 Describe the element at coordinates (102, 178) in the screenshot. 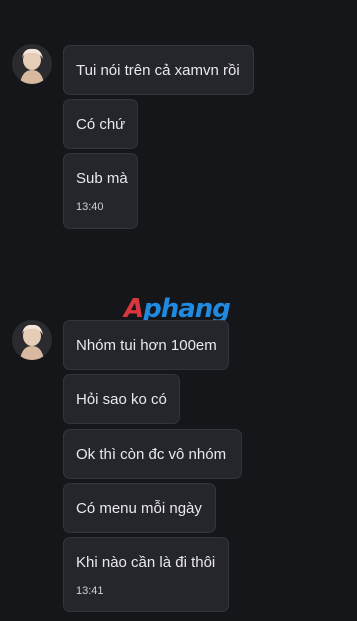

I see `message-text: Sub mà` at that location.